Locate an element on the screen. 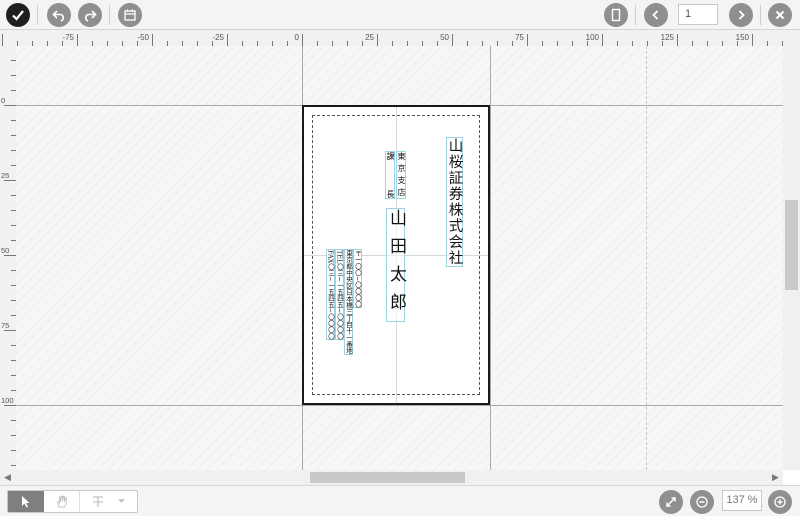  chevron-left-icon is located at coordinates (655, 15).